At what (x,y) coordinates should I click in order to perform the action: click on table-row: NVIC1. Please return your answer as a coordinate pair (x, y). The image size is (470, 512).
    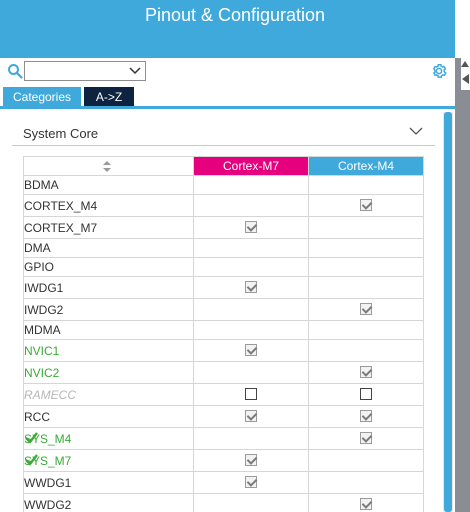
    Looking at the image, I should click on (223, 350).